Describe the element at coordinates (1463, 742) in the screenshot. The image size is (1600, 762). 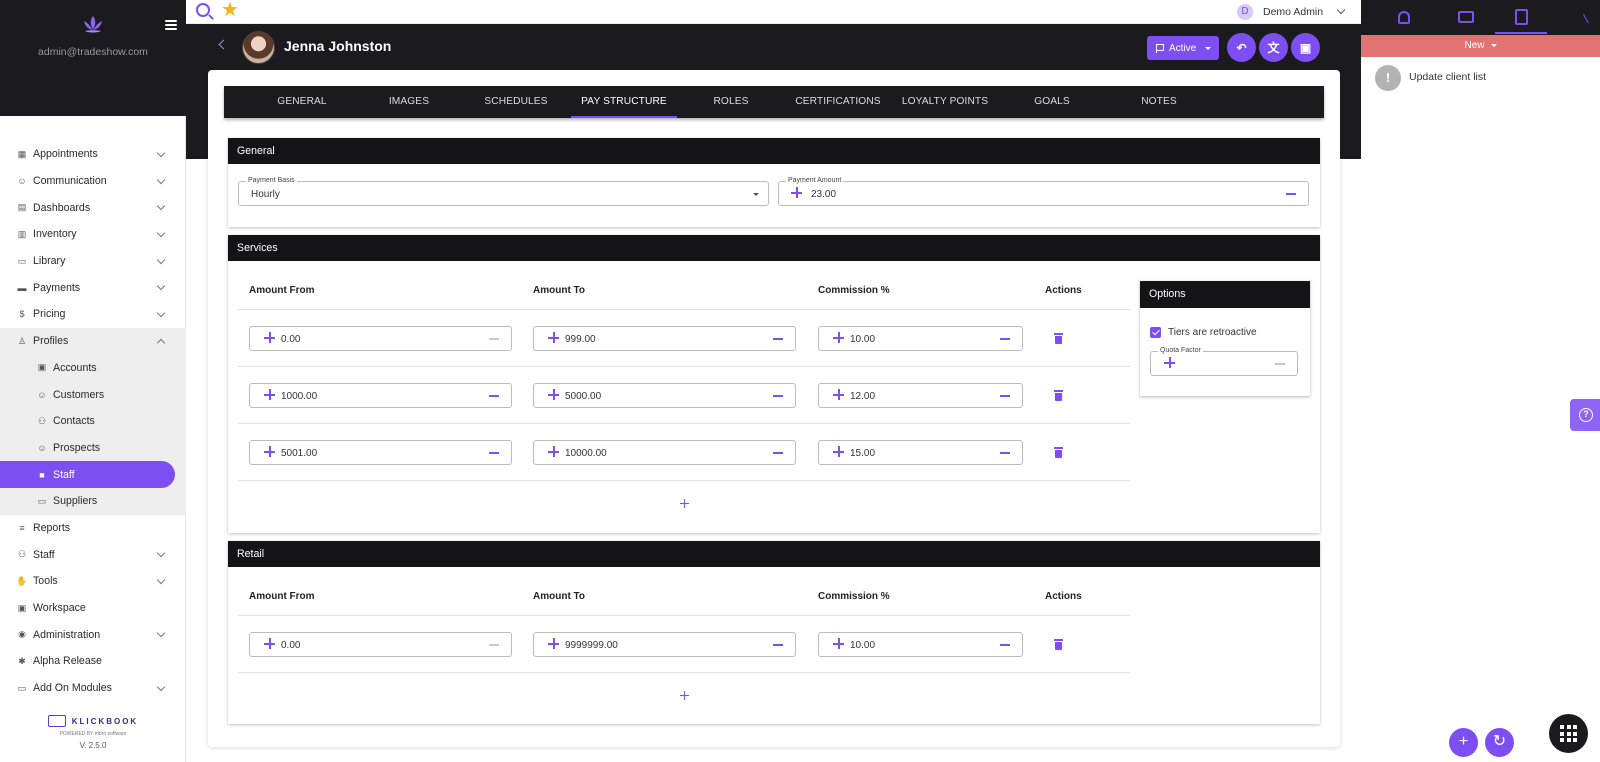
I see `add-fab-button: +` at that location.